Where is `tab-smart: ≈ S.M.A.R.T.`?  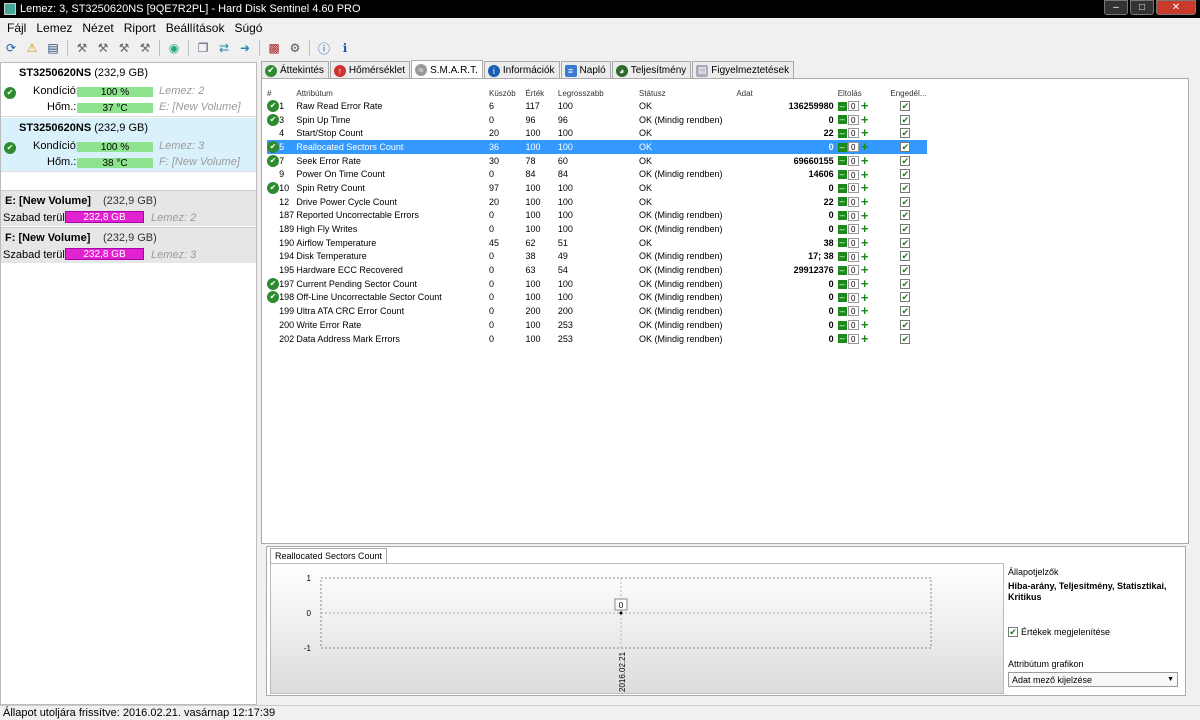
tab-smart: ≈ S.M.A.R.T. is located at coordinates (447, 69).